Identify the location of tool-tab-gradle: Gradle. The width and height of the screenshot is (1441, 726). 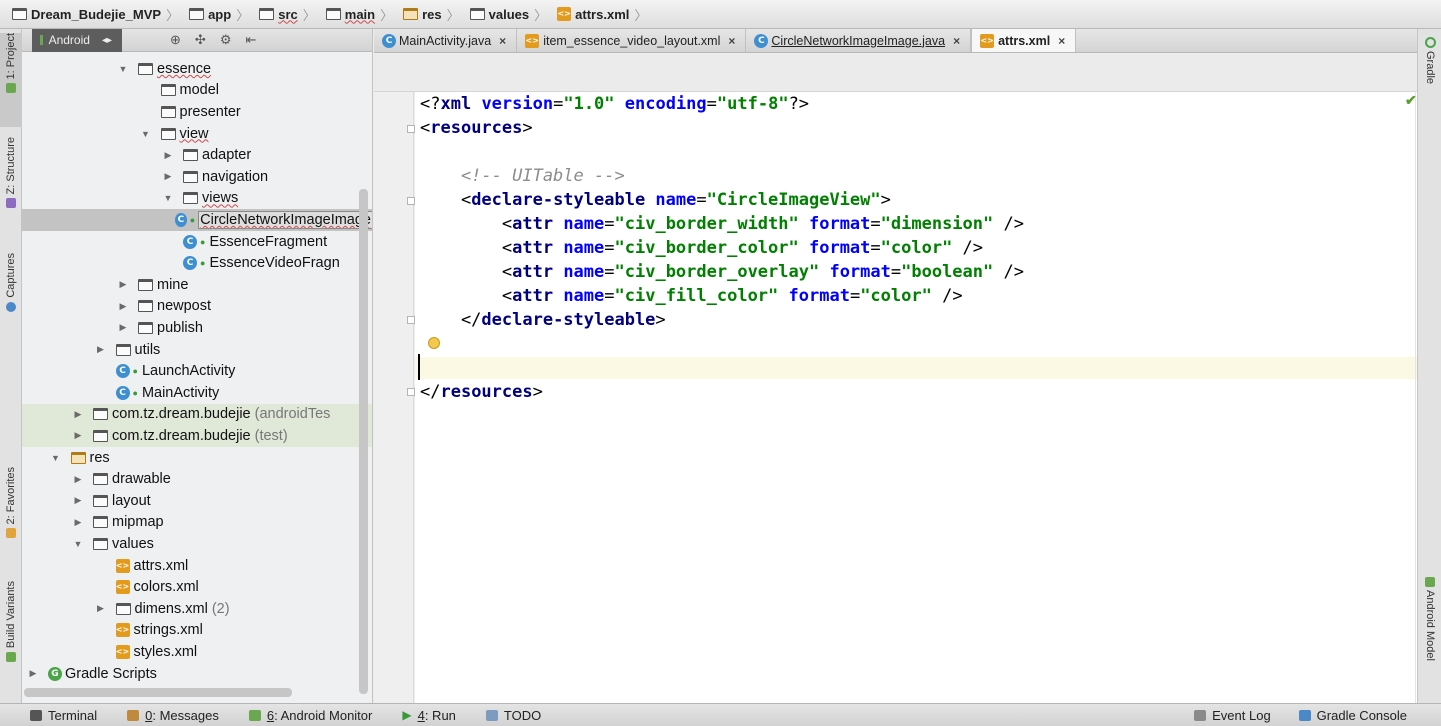
(1429, 72).